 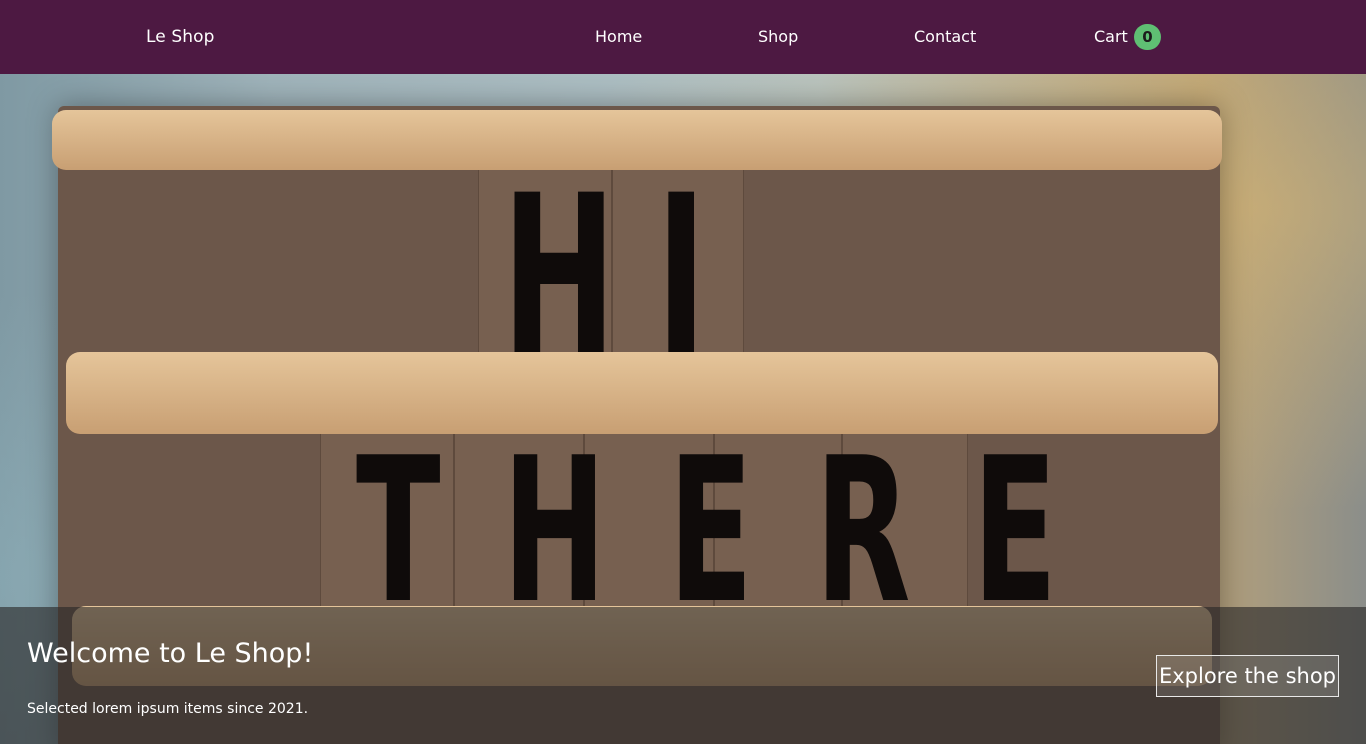 What do you see at coordinates (170, 653) in the screenshot?
I see `banner-title: Welcome to Le Shop!` at bounding box center [170, 653].